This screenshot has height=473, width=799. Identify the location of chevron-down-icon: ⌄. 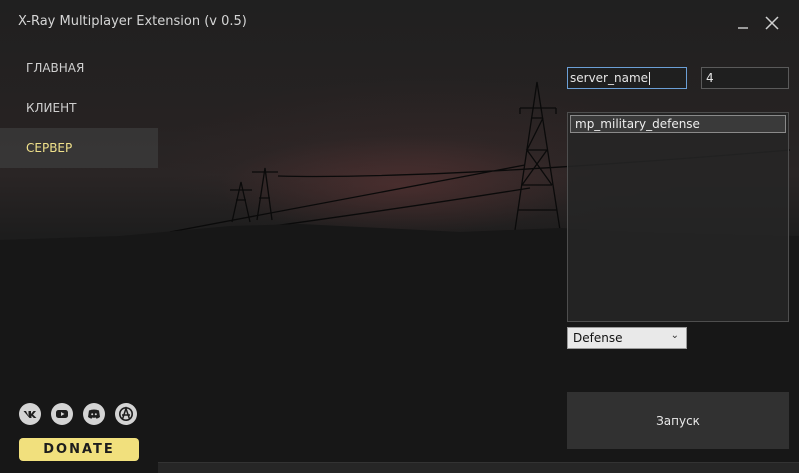
(674, 335).